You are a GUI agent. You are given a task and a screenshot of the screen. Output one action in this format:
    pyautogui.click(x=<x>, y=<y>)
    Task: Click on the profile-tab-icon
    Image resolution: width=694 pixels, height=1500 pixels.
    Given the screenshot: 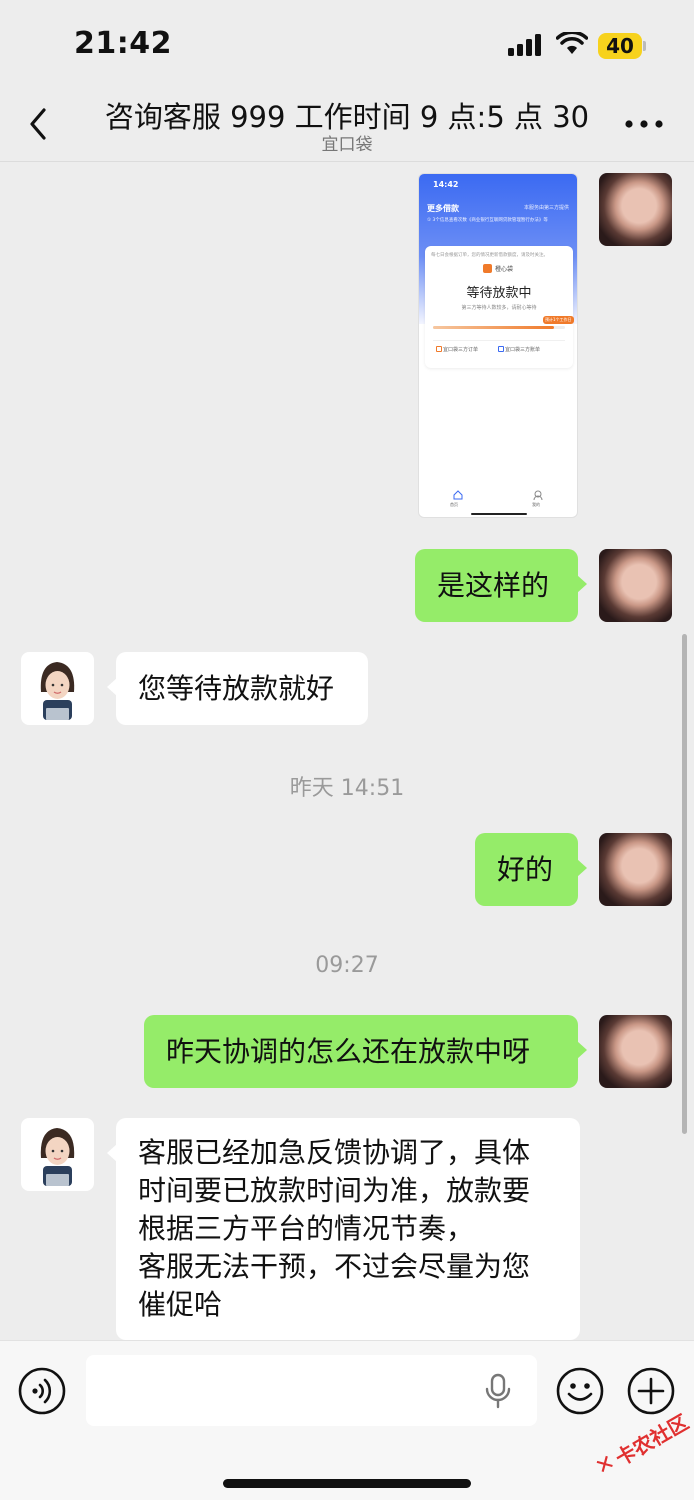 What is the action you would take?
    pyautogui.click(x=538, y=495)
    